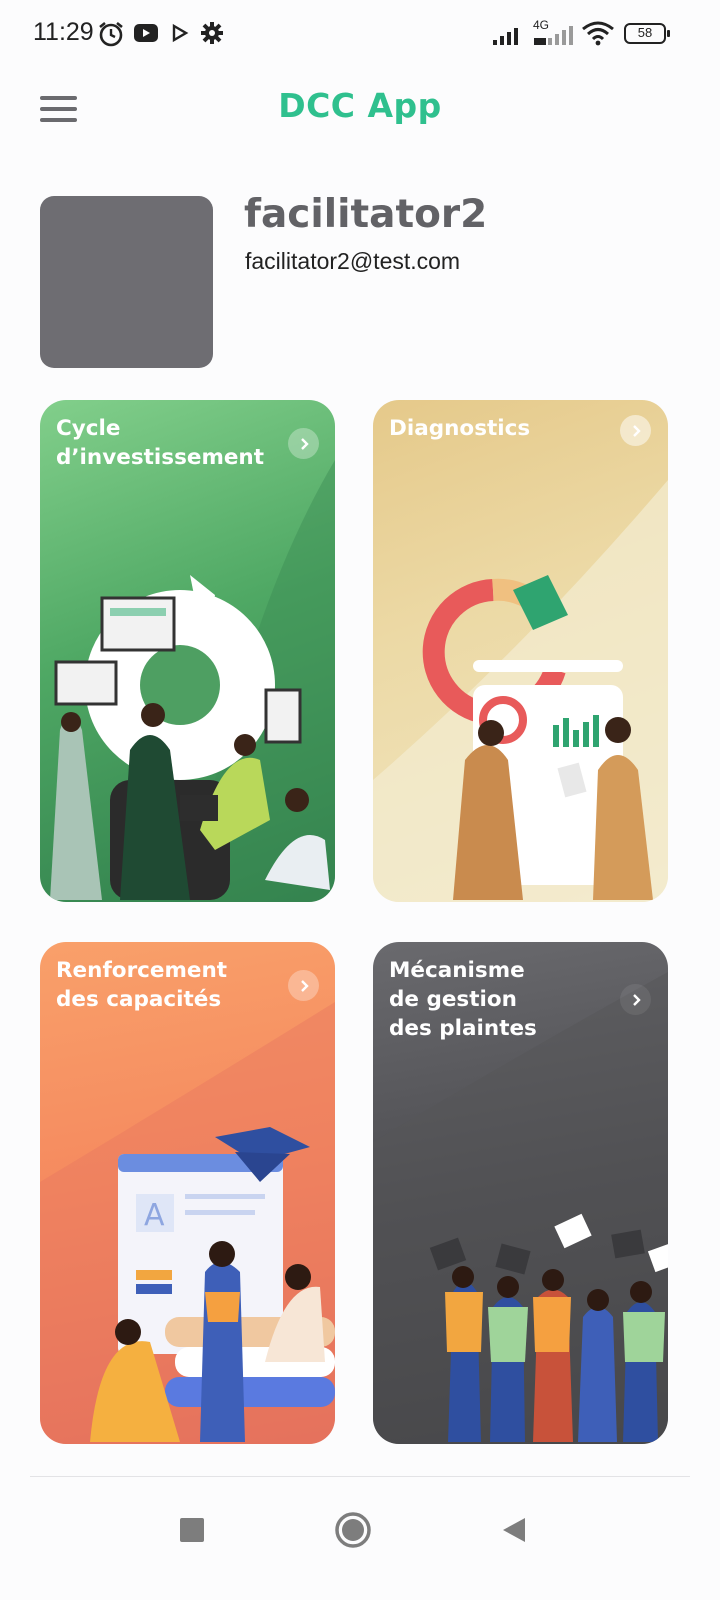  I want to click on back-button, so click(514, 1530).